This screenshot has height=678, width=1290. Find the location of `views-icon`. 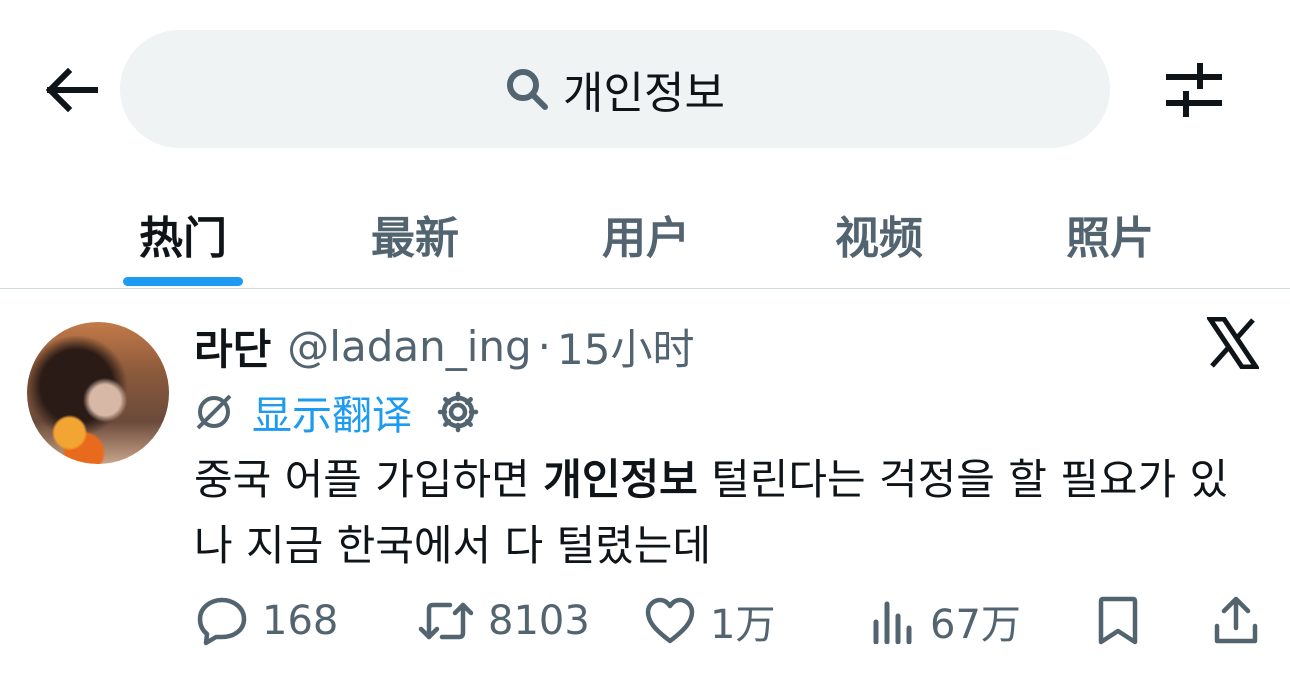

views-icon is located at coordinates (892, 622).